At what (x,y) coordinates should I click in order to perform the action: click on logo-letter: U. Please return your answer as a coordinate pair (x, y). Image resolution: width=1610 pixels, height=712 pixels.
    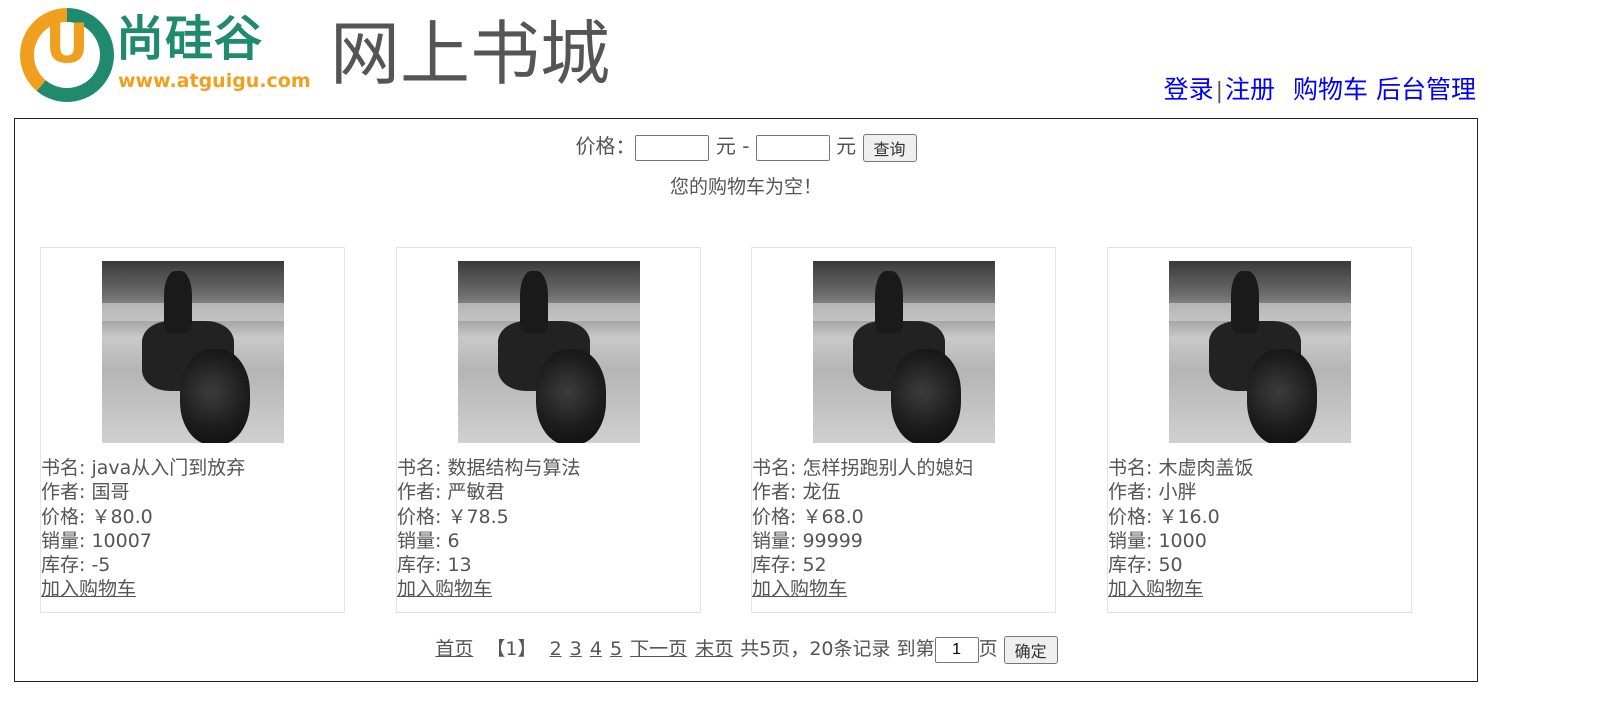
    Looking at the image, I should click on (67, 43).